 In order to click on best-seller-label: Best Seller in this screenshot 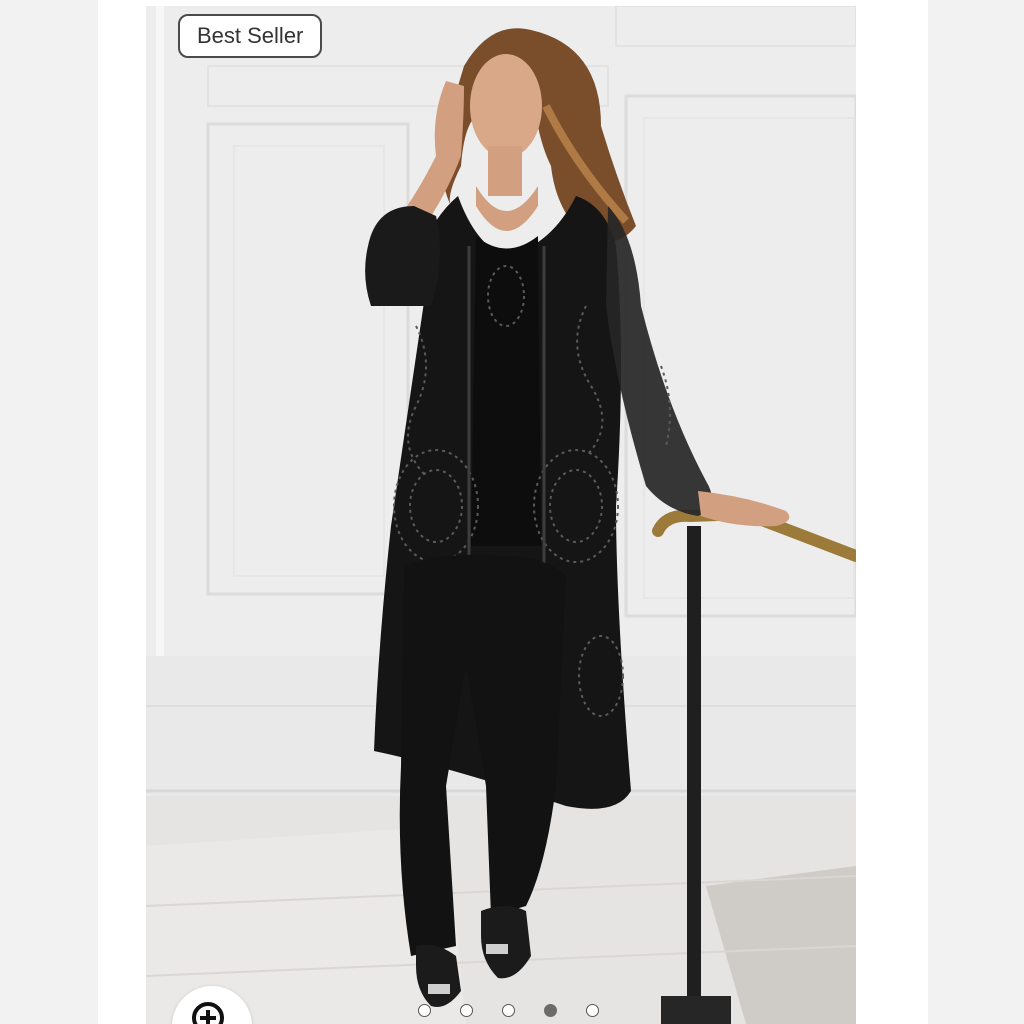, I will do `click(250, 35)`.